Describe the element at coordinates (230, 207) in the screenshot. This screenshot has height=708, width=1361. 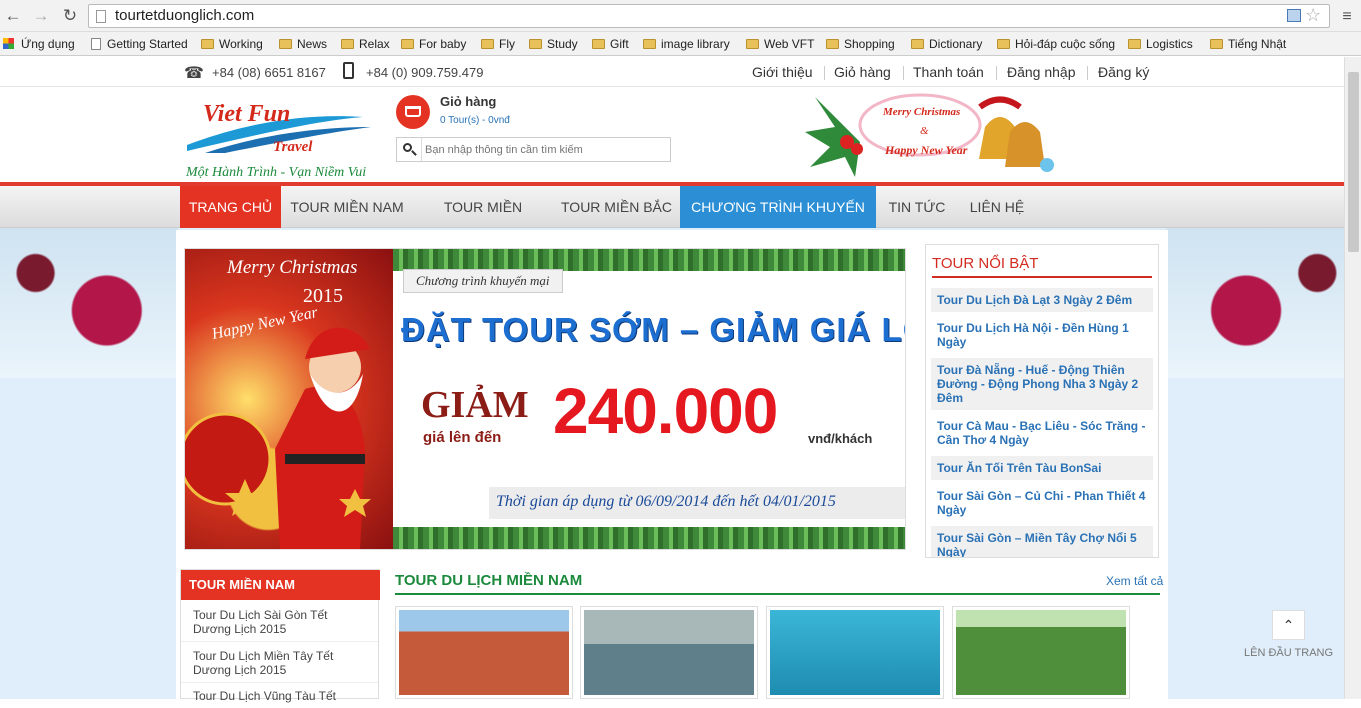
I see `nav-home: TRANG CHỦ` at that location.